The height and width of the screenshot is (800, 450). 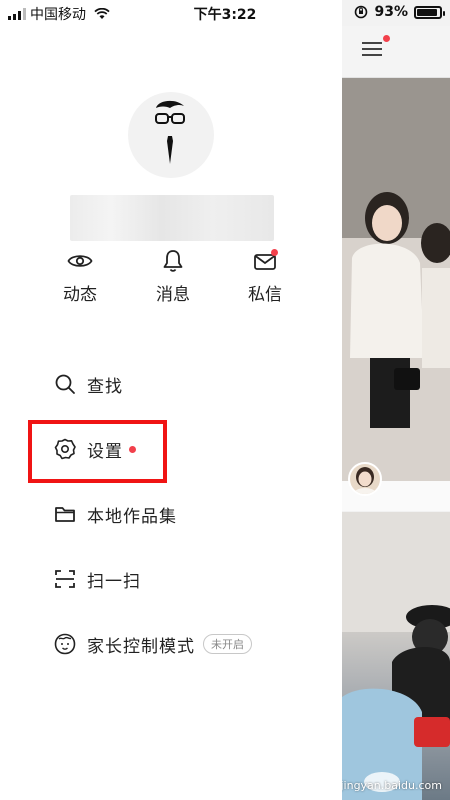 I want to click on quick-item-private-messages: 私信, so click(x=265, y=276).